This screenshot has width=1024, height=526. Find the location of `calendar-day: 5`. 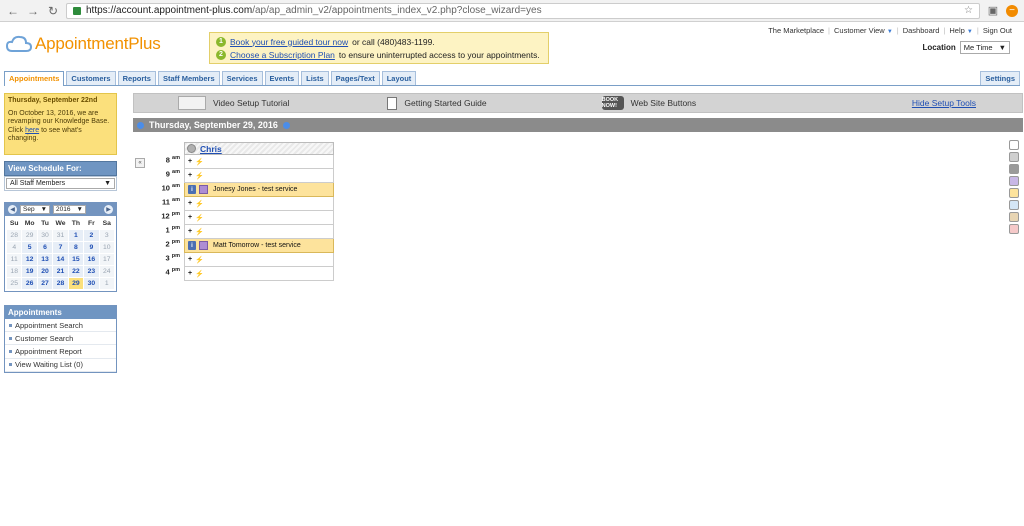

calendar-day: 5 is located at coordinates (29, 247).